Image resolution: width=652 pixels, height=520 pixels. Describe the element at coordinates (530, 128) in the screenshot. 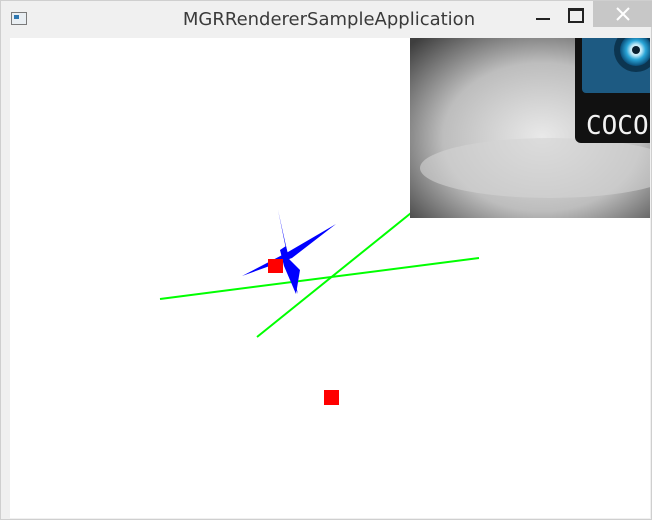

I see `cocos-sprite-image: COCOS` at that location.